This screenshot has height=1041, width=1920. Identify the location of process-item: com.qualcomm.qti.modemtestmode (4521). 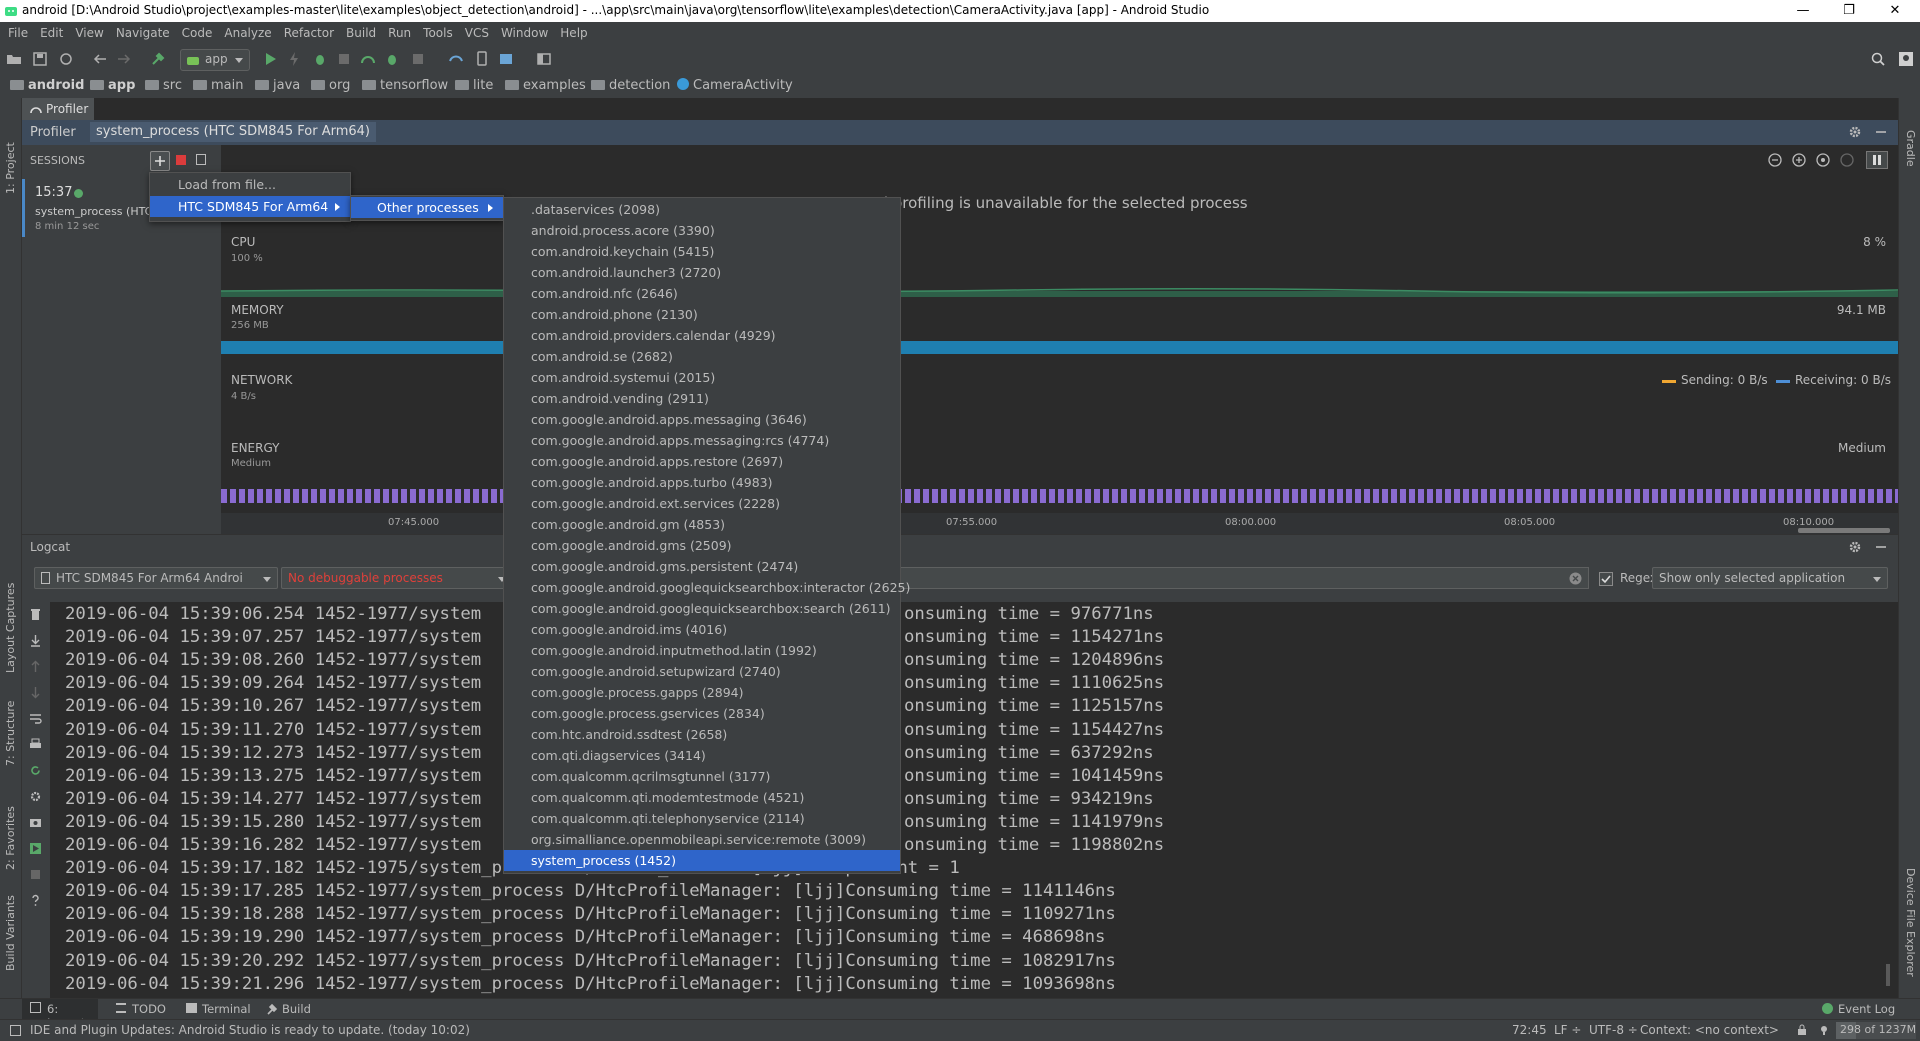
(702, 797).